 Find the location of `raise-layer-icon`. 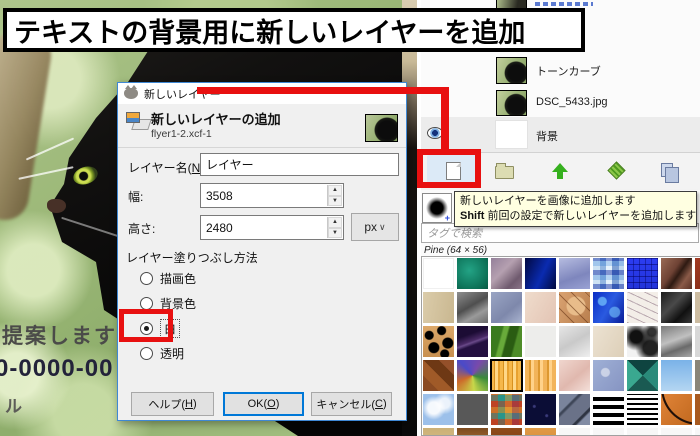

raise-layer-icon is located at coordinates (560, 172).